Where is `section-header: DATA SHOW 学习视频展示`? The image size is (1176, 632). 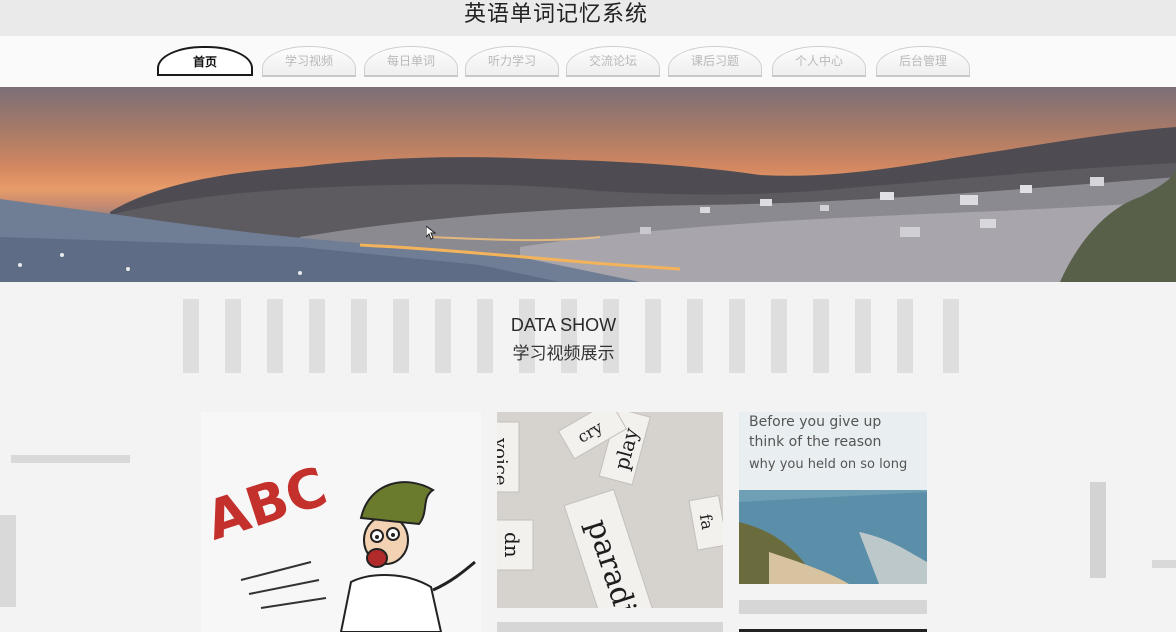 section-header: DATA SHOW 学习视频展示 is located at coordinates (570, 336).